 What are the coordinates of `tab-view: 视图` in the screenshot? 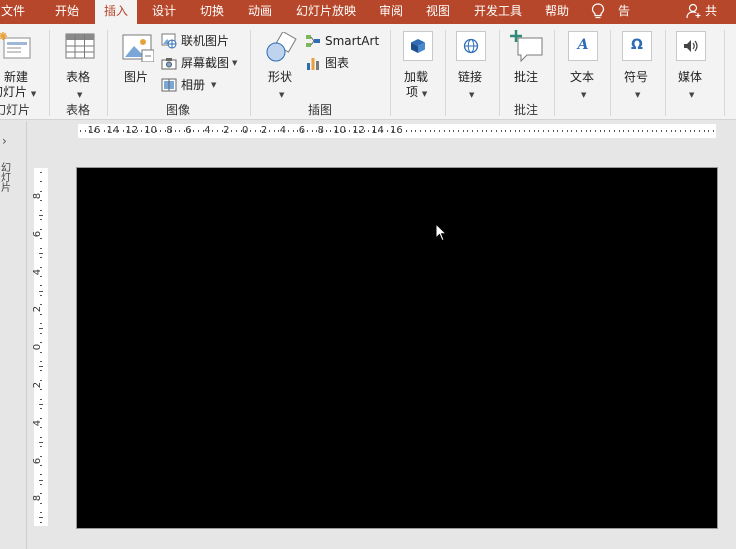 It's located at (438, 12).